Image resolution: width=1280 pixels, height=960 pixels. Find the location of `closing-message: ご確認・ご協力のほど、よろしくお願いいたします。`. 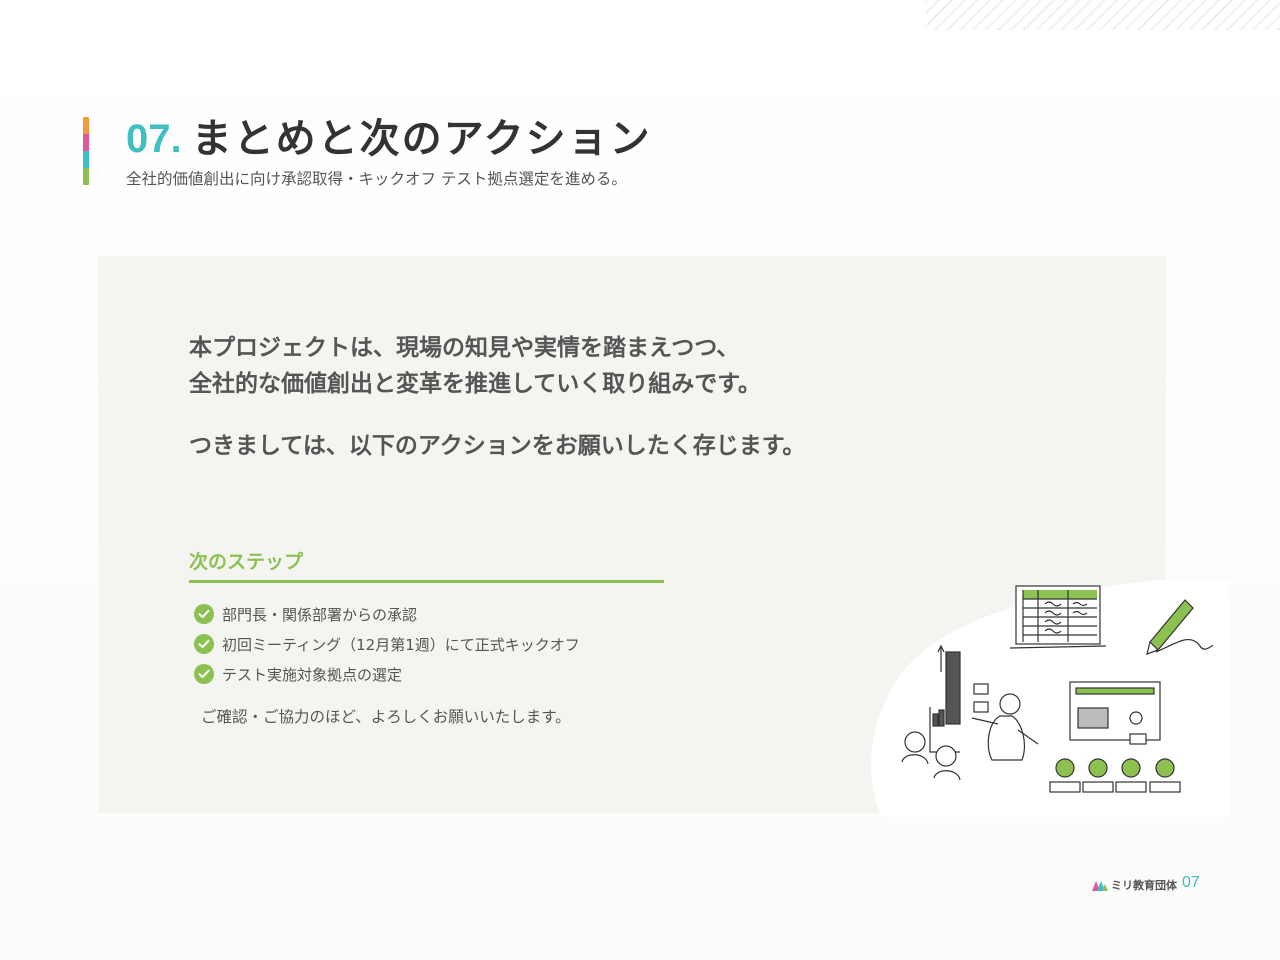

closing-message: ご確認・ご協力のほど、よろしくお願いいたします。 is located at coordinates (386, 717).